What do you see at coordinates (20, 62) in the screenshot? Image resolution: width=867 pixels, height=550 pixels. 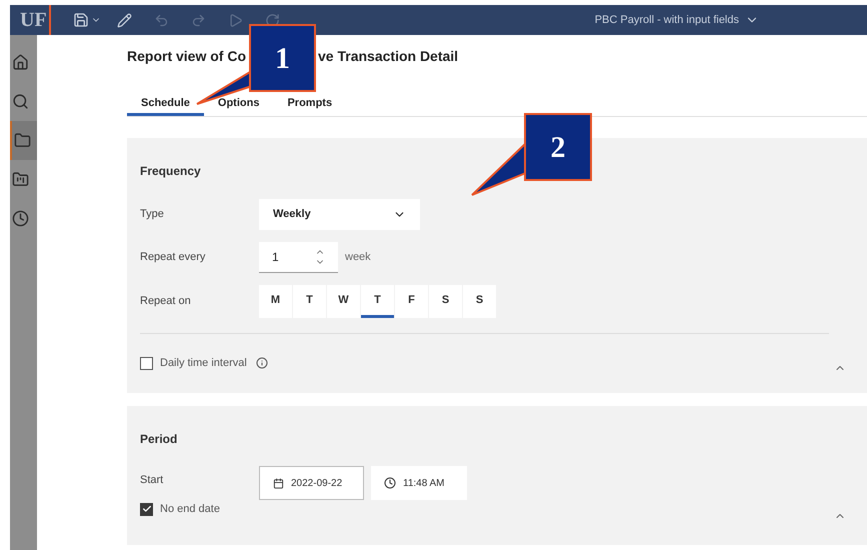 I see `home-icon` at bounding box center [20, 62].